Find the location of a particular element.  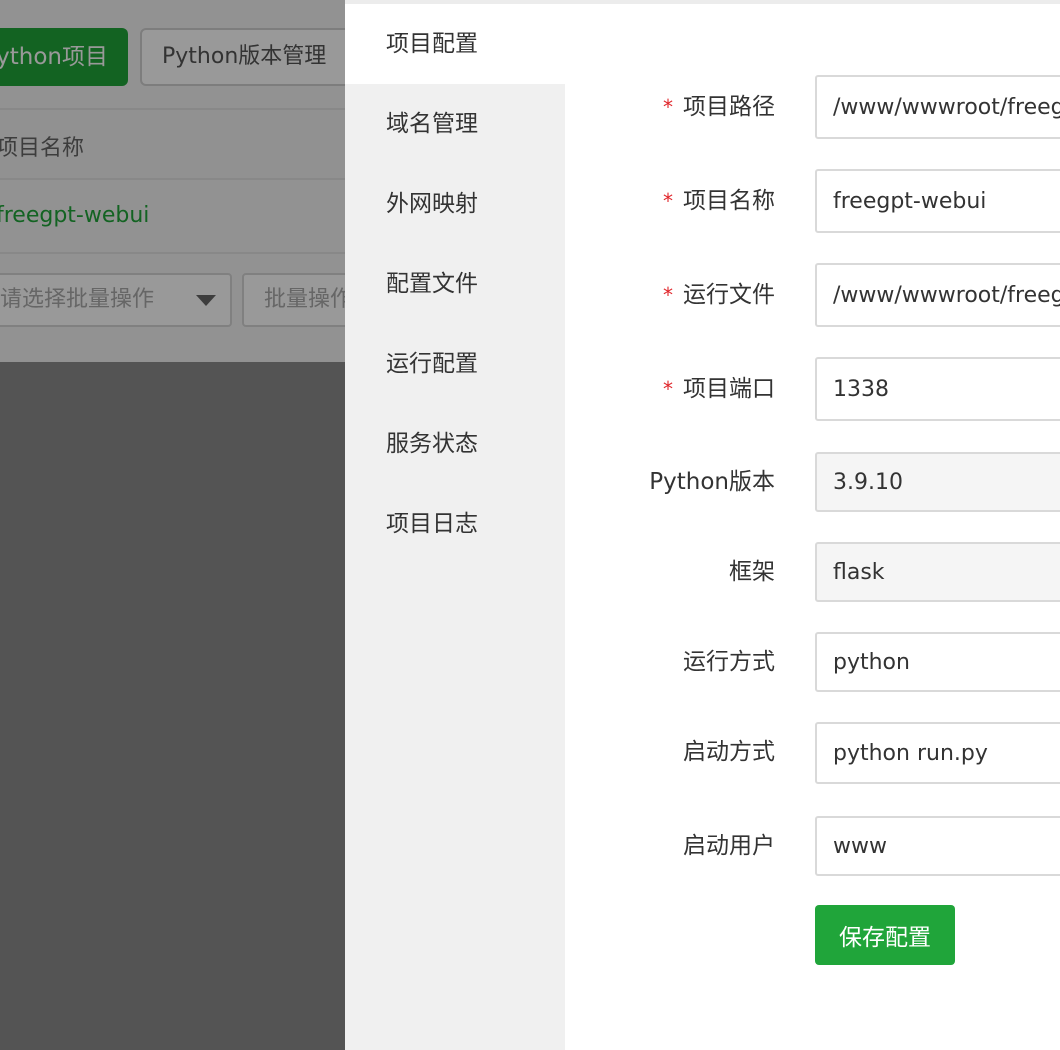

field-label: 启动用户 is located at coordinates (729, 846).